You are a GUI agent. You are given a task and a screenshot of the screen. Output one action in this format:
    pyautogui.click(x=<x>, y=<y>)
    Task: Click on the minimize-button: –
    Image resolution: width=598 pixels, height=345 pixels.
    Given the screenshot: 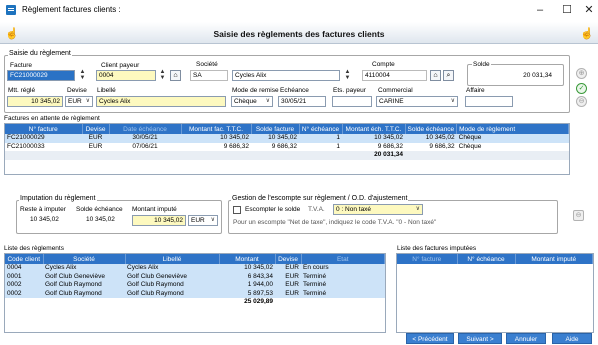 What is the action you would take?
    pyautogui.click(x=540, y=10)
    